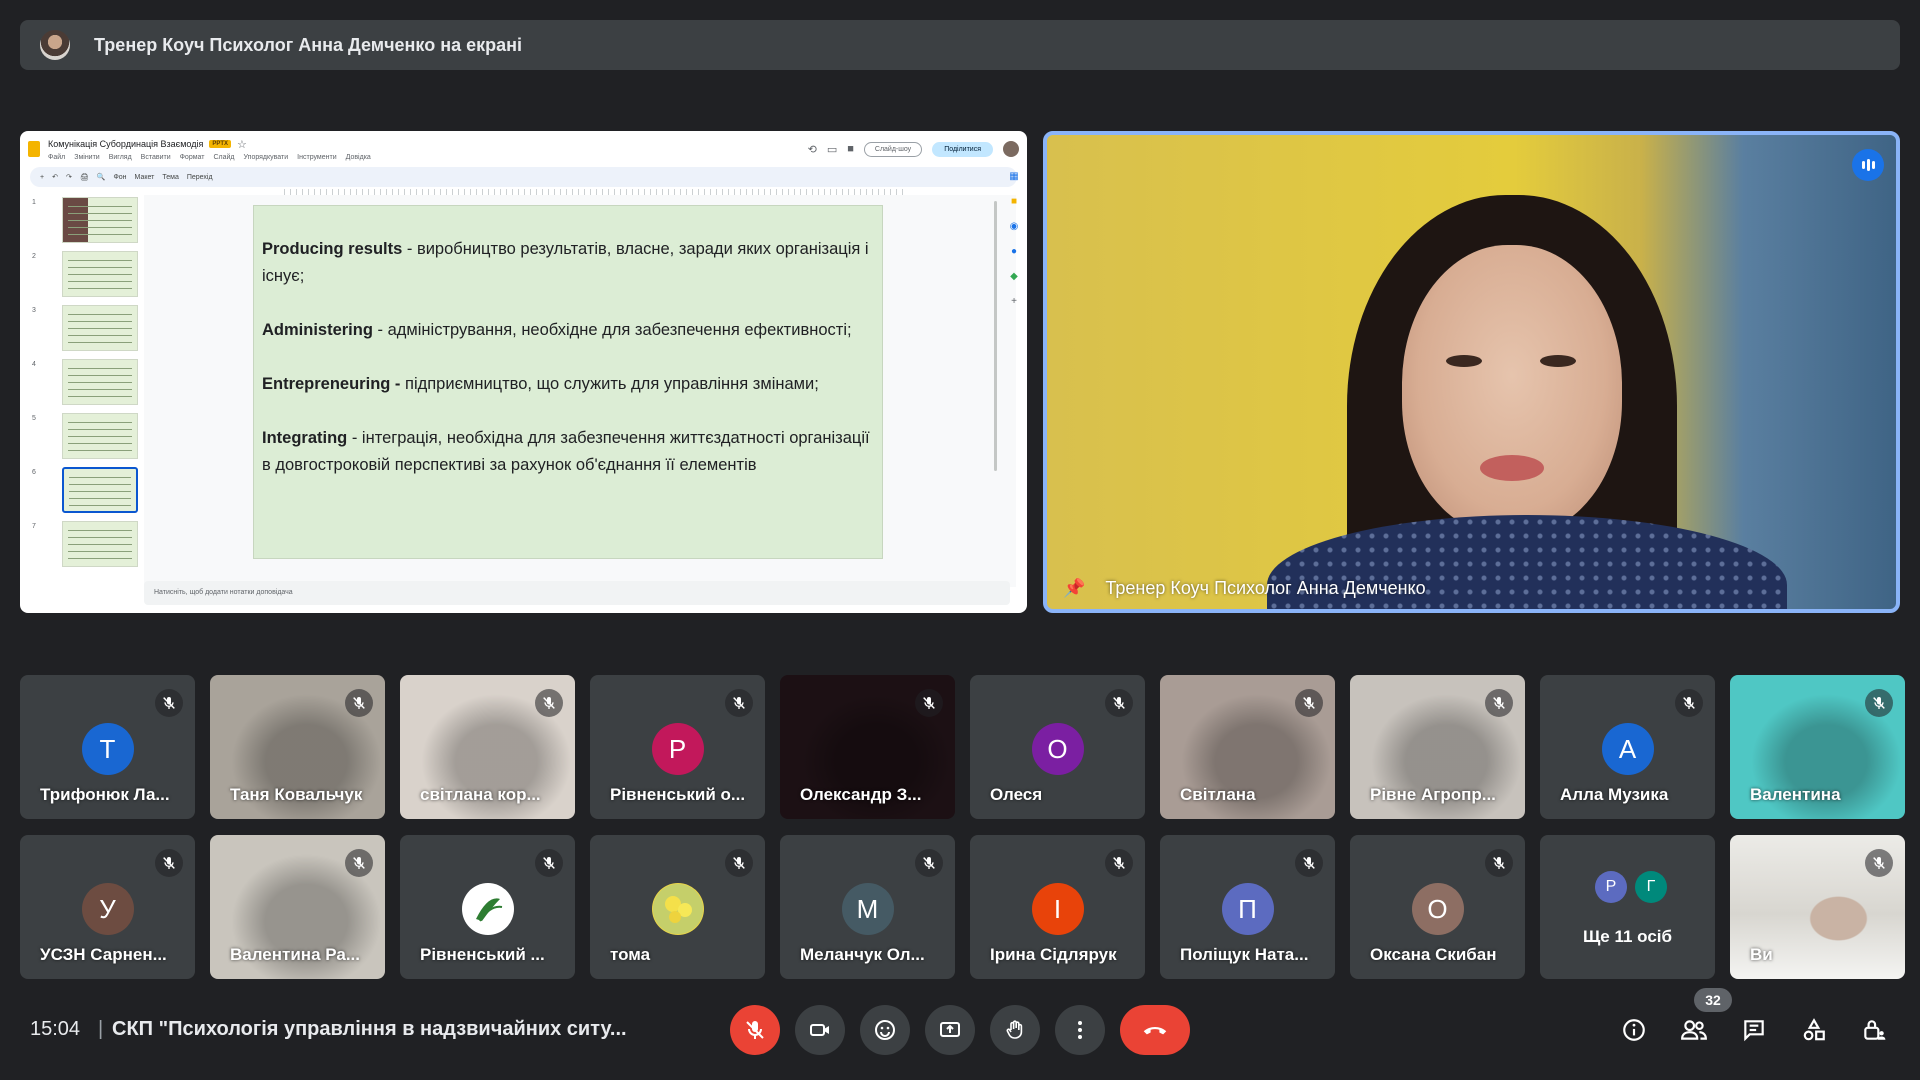 The width and height of the screenshot is (1920, 1080). I want to click on end-call-button, so click(1155, 1030).